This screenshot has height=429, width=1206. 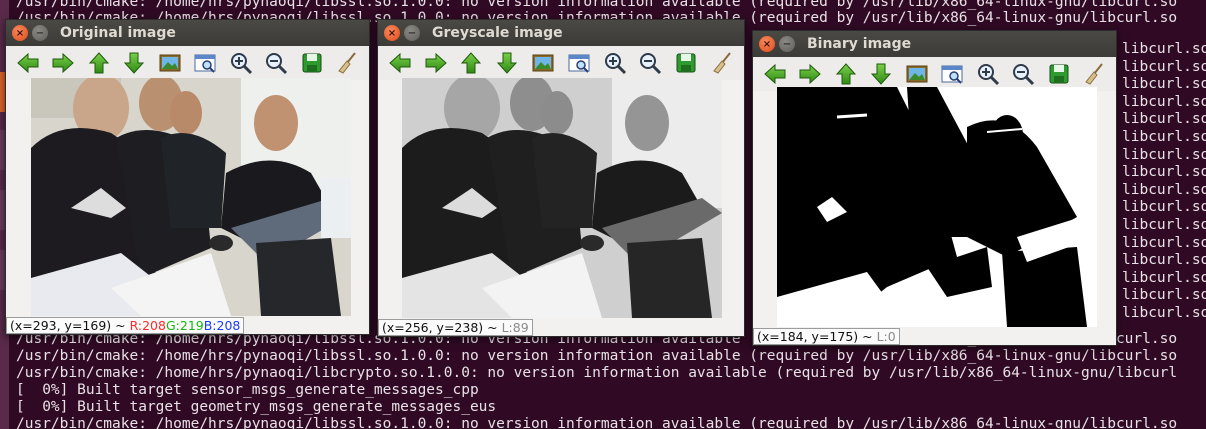 What do you see at coordinates (561, 327) in the screenshot?
I see `status-bar: (x=256, y=238) ~ L:89` at bounding box center [561, 327].